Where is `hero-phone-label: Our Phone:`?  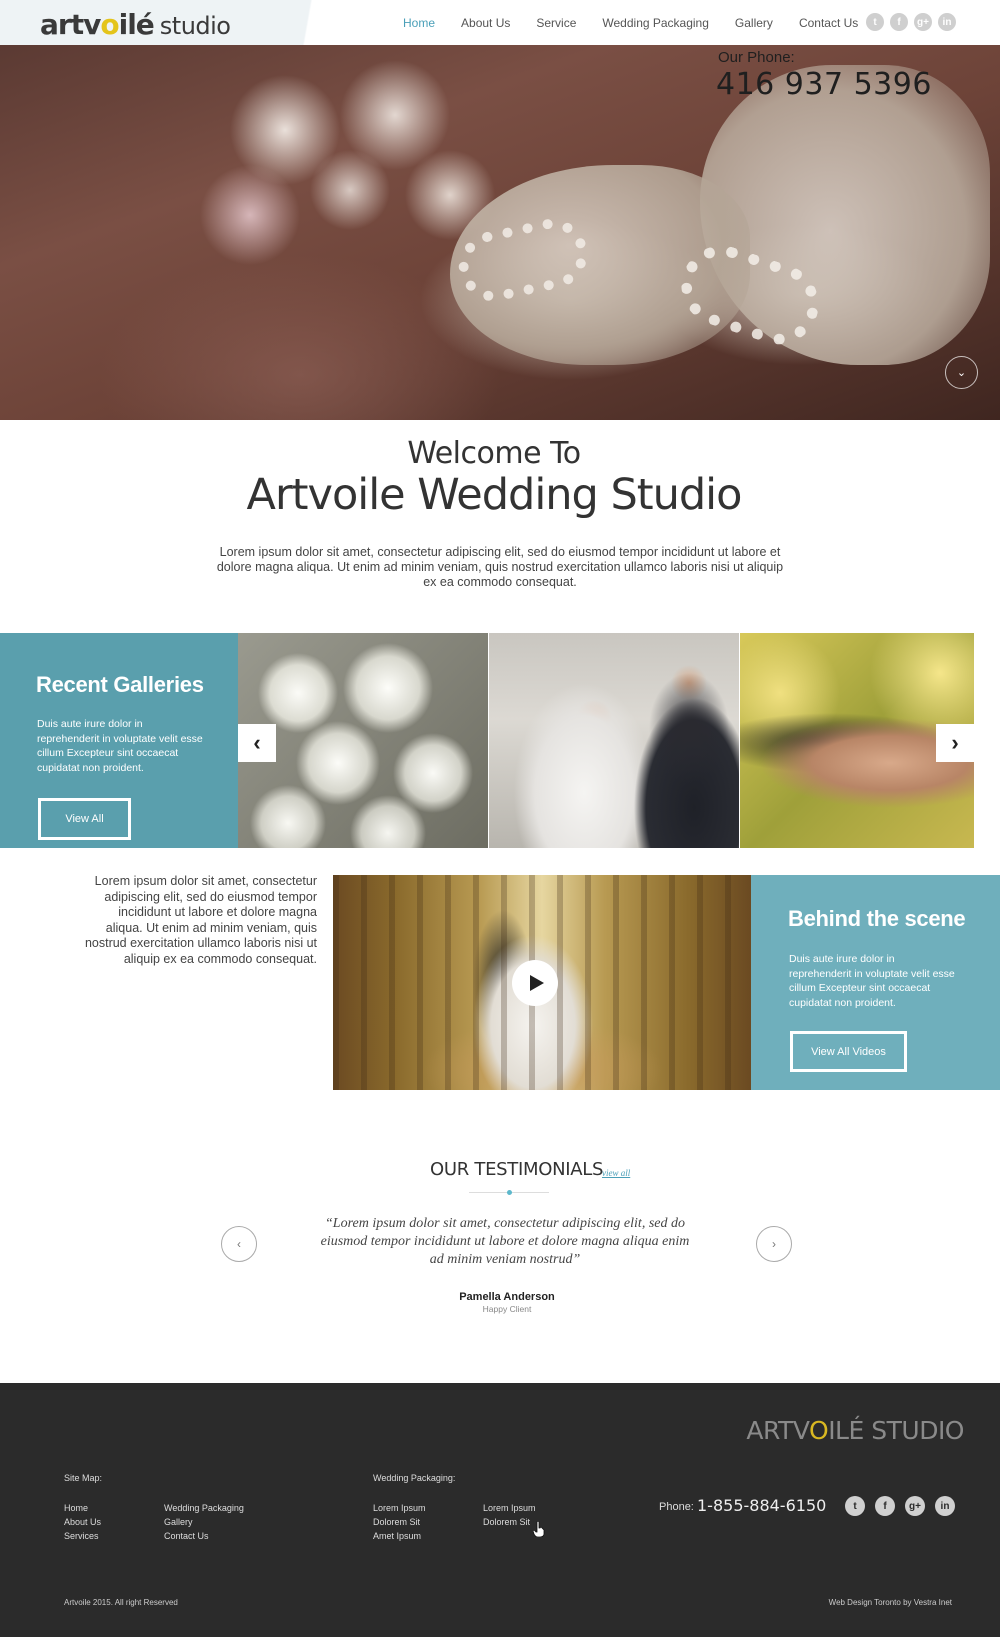
hero-phone-label: Our Phone: is located at coordinates (756, 57).